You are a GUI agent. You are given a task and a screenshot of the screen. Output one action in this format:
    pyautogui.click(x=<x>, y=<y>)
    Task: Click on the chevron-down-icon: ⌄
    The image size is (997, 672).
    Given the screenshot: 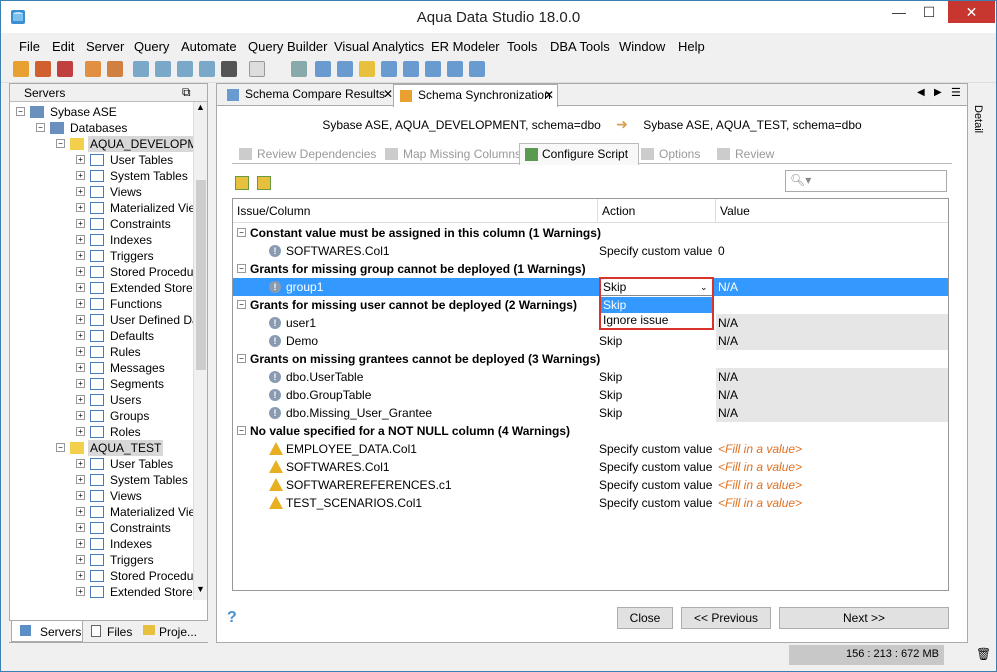 What is the action you would take?
    pyautogui.click(x=704, y=287)
    